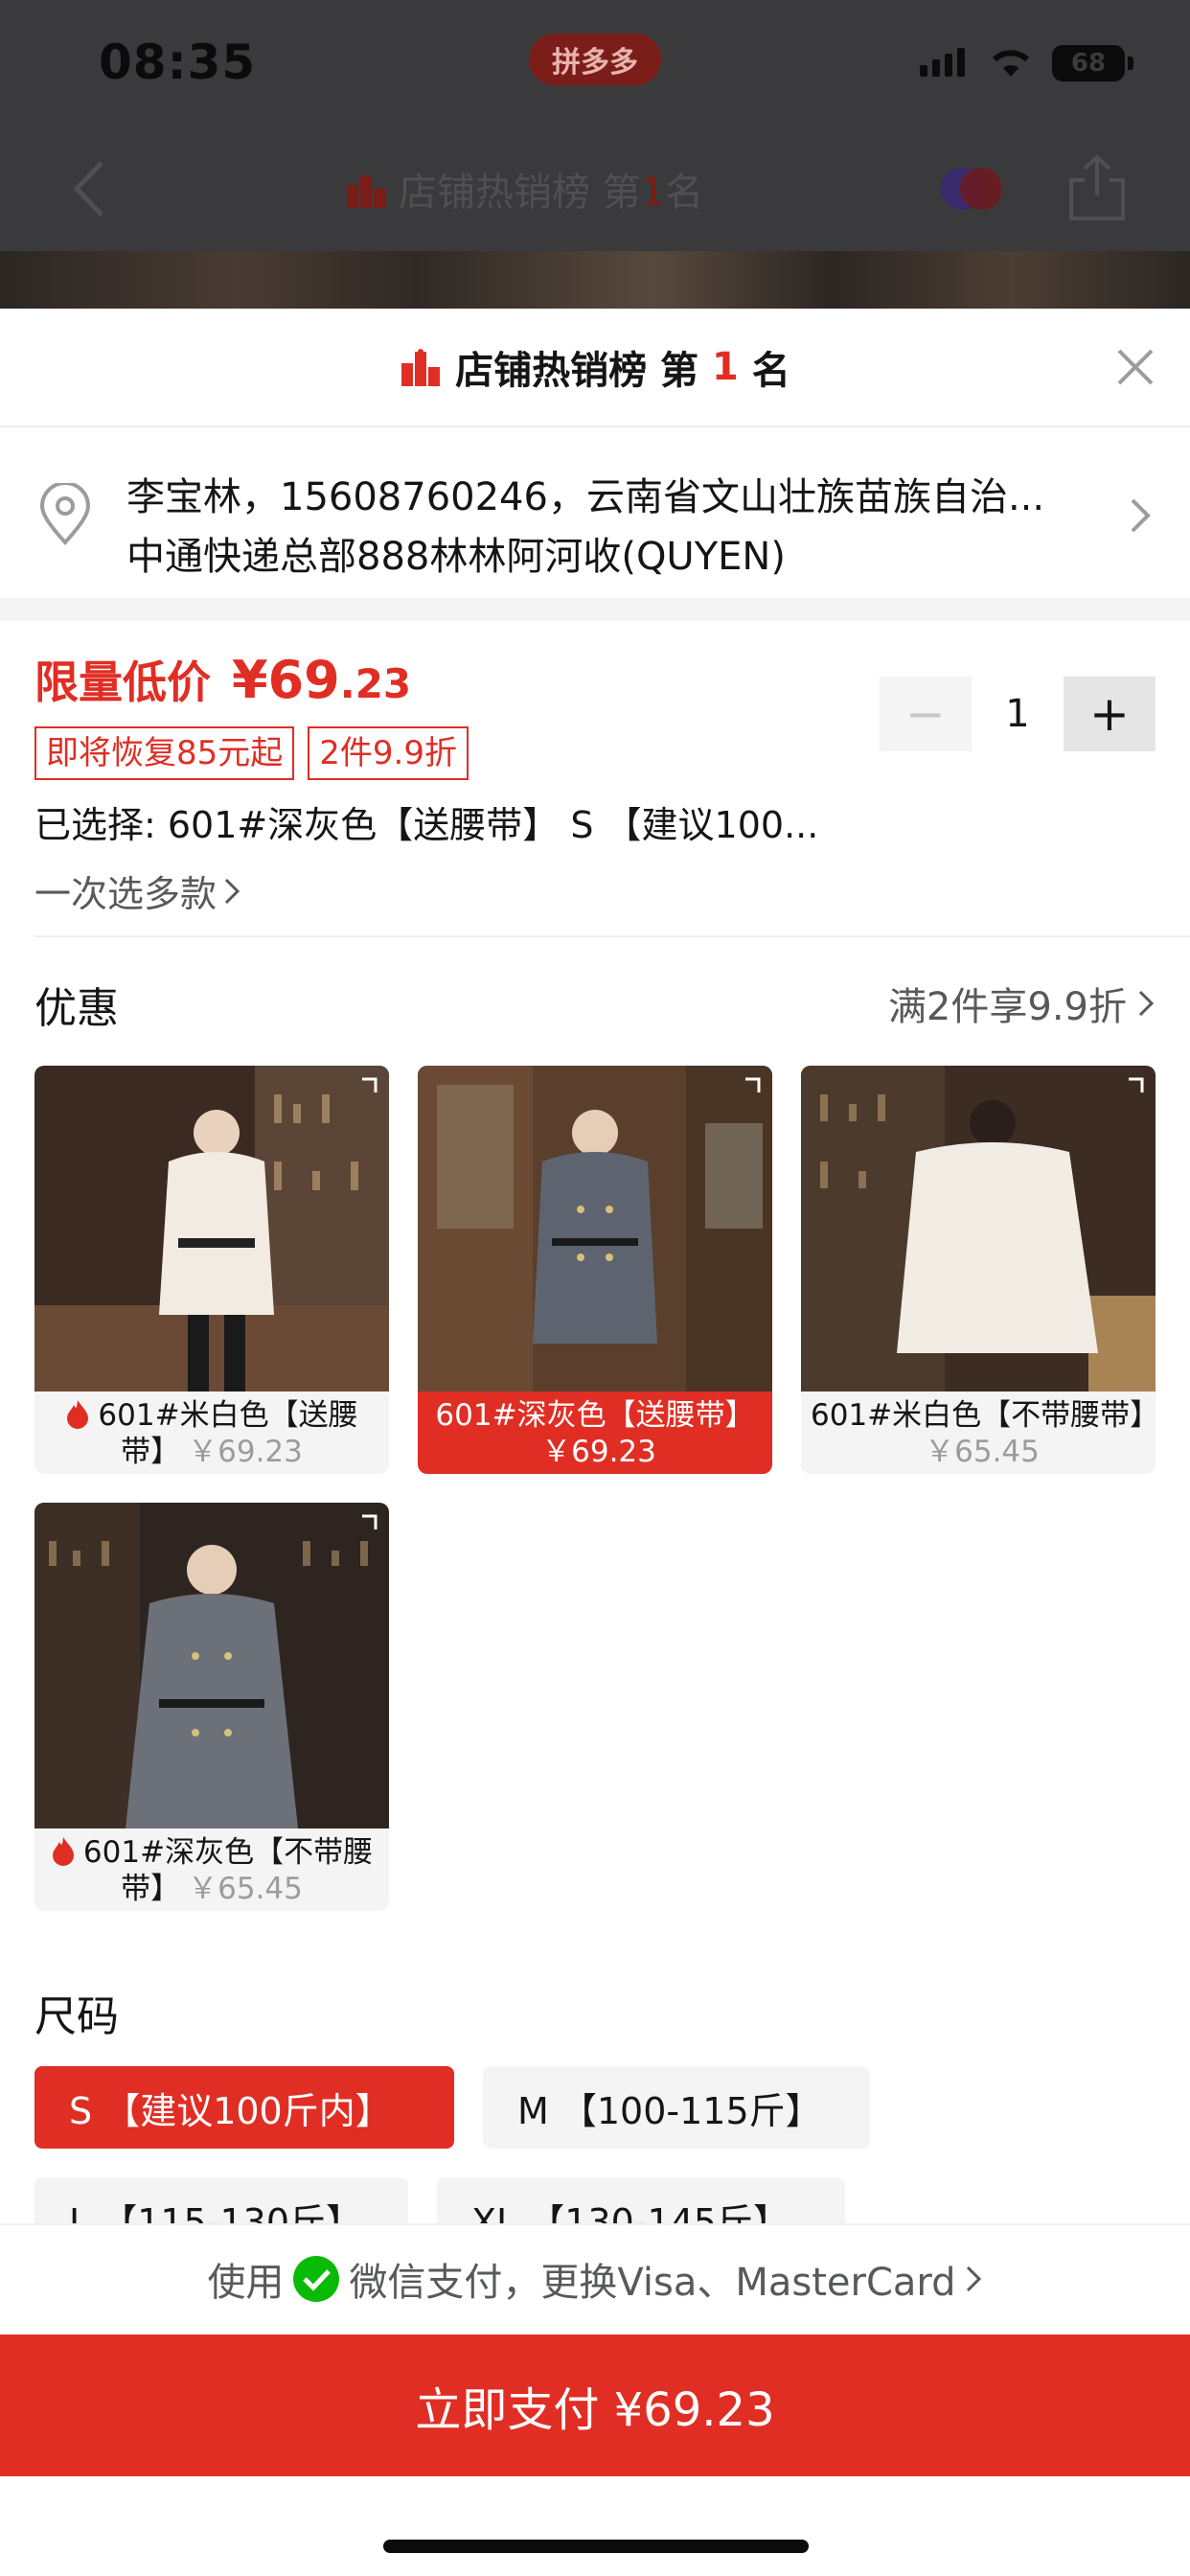  What do you see at coordinates (1007, 1007) in the screenshot?
I see `promo-detail-label: 满2件享9.9折` at bounding box center [1007, 1007].